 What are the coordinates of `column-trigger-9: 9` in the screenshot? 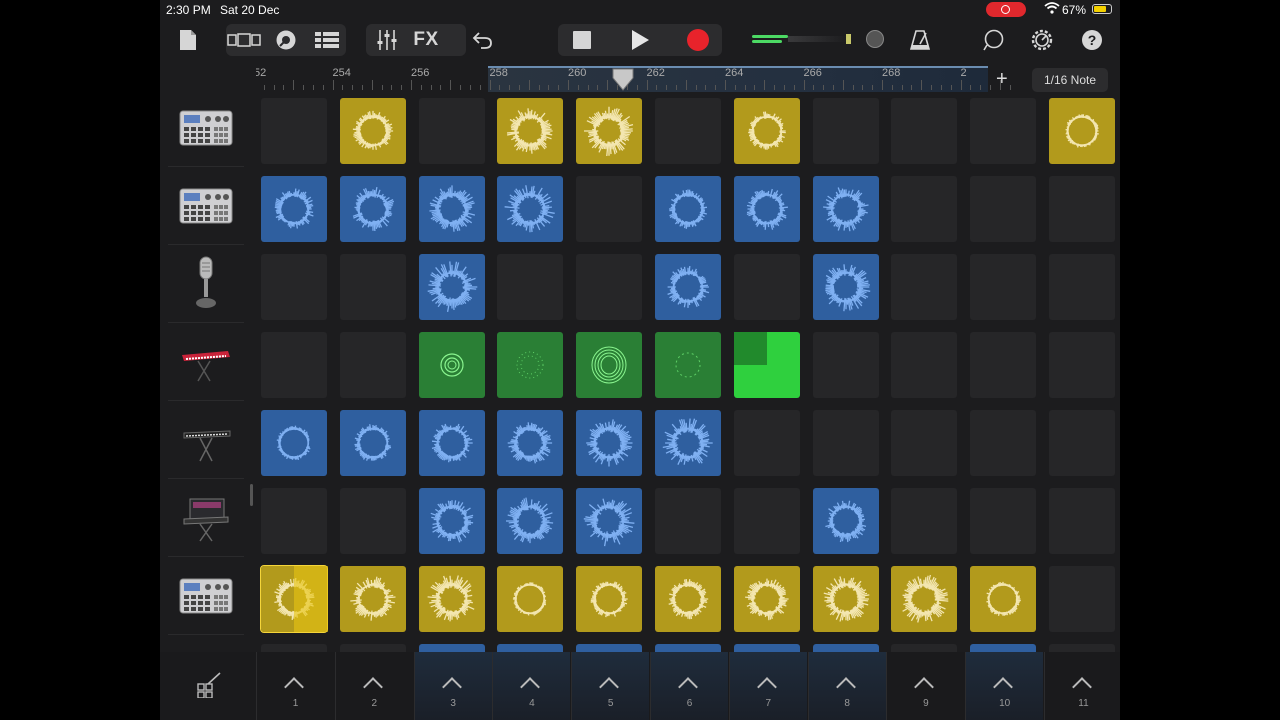 It's located at (925, 686).